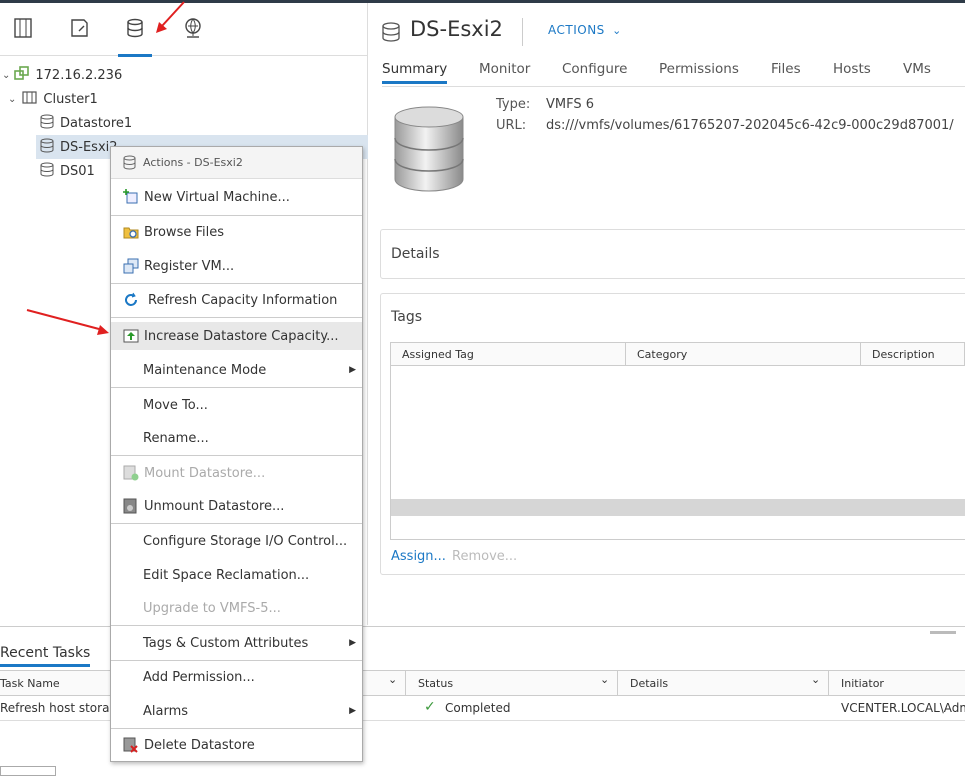  What do you see at coordinates (45, 656) in the screenshot?
I see `recent-tasks-tab: Recent Tasks` at bounding box center [45, 656].